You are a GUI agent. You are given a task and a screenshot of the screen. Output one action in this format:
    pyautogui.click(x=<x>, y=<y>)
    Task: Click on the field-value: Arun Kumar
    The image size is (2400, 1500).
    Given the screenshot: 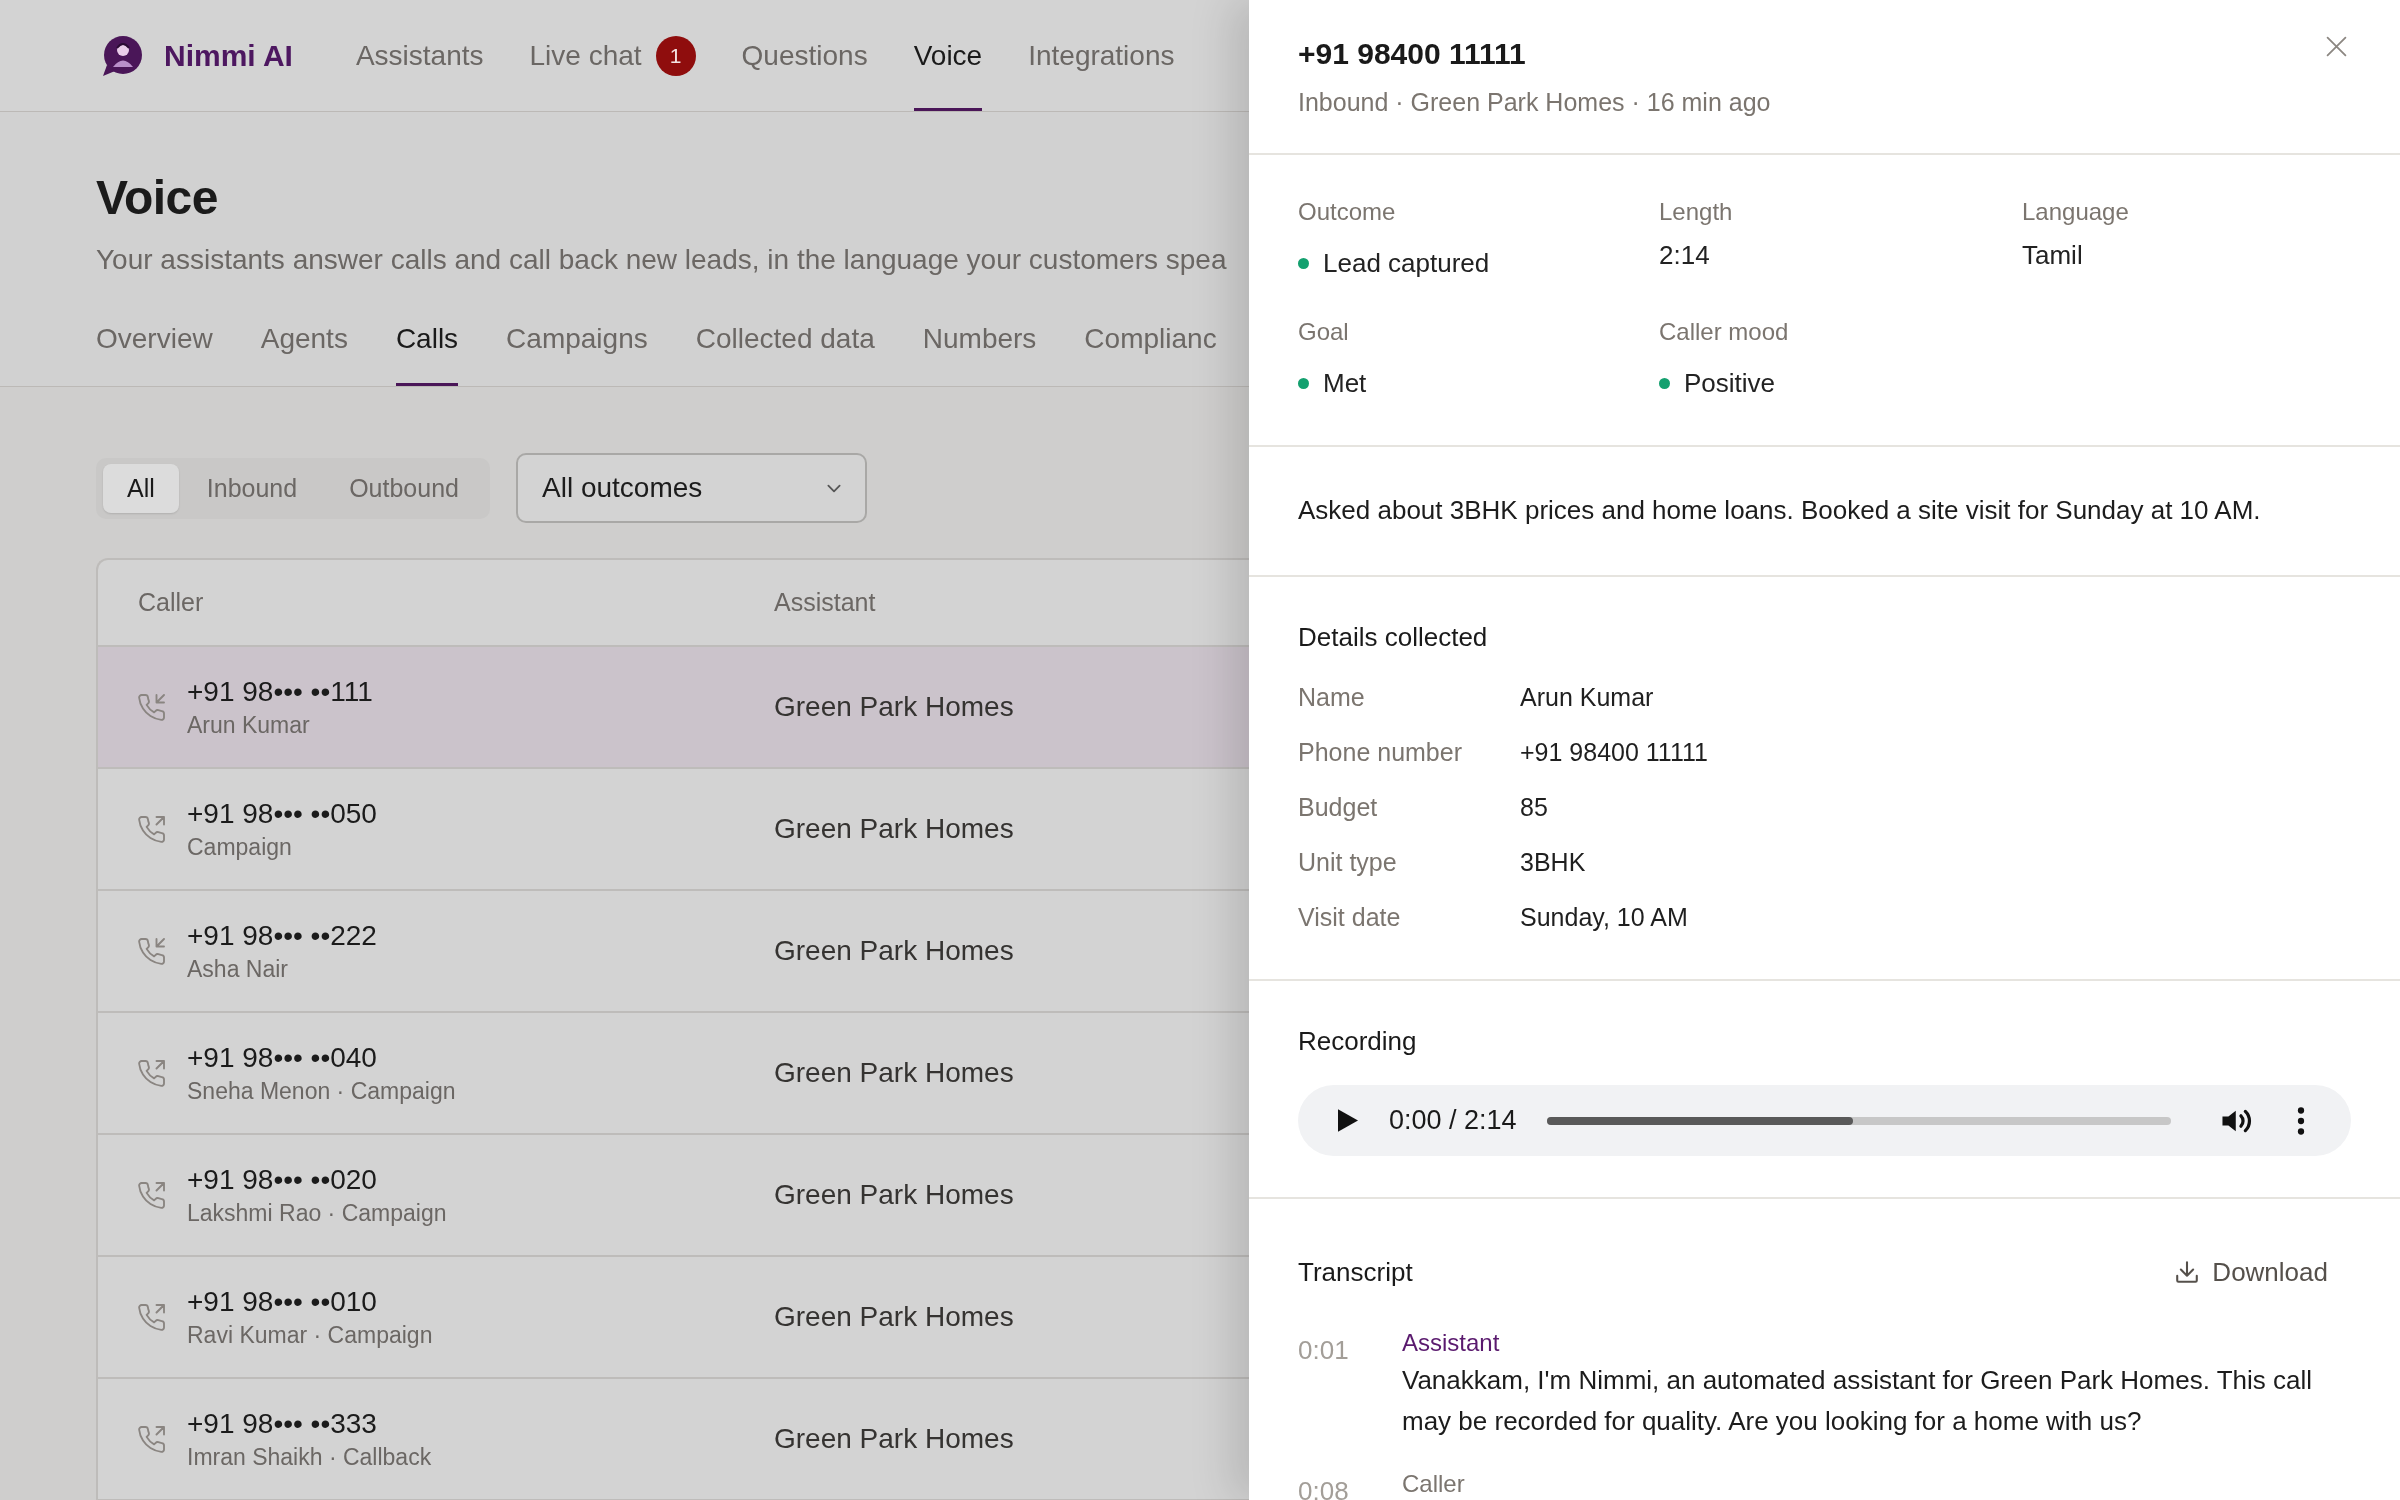 What is the action you would take?
    pyautogui.click(x=1587, y=697)
    